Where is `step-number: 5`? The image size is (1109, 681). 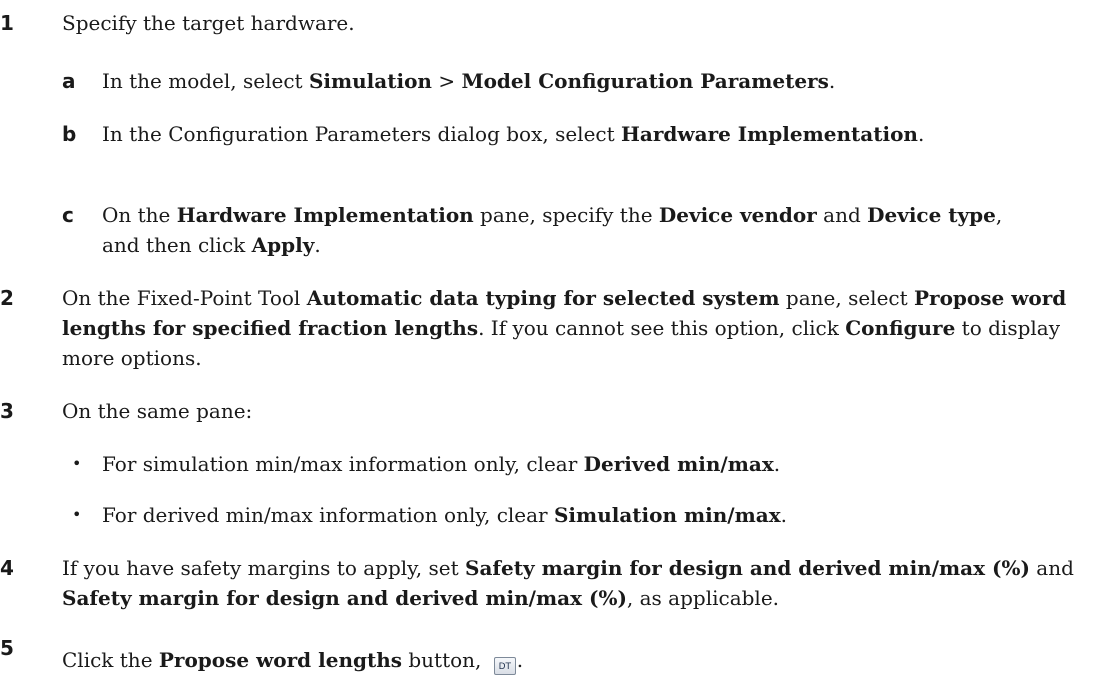 step-number: 5 is located at coordinates (7, 648).